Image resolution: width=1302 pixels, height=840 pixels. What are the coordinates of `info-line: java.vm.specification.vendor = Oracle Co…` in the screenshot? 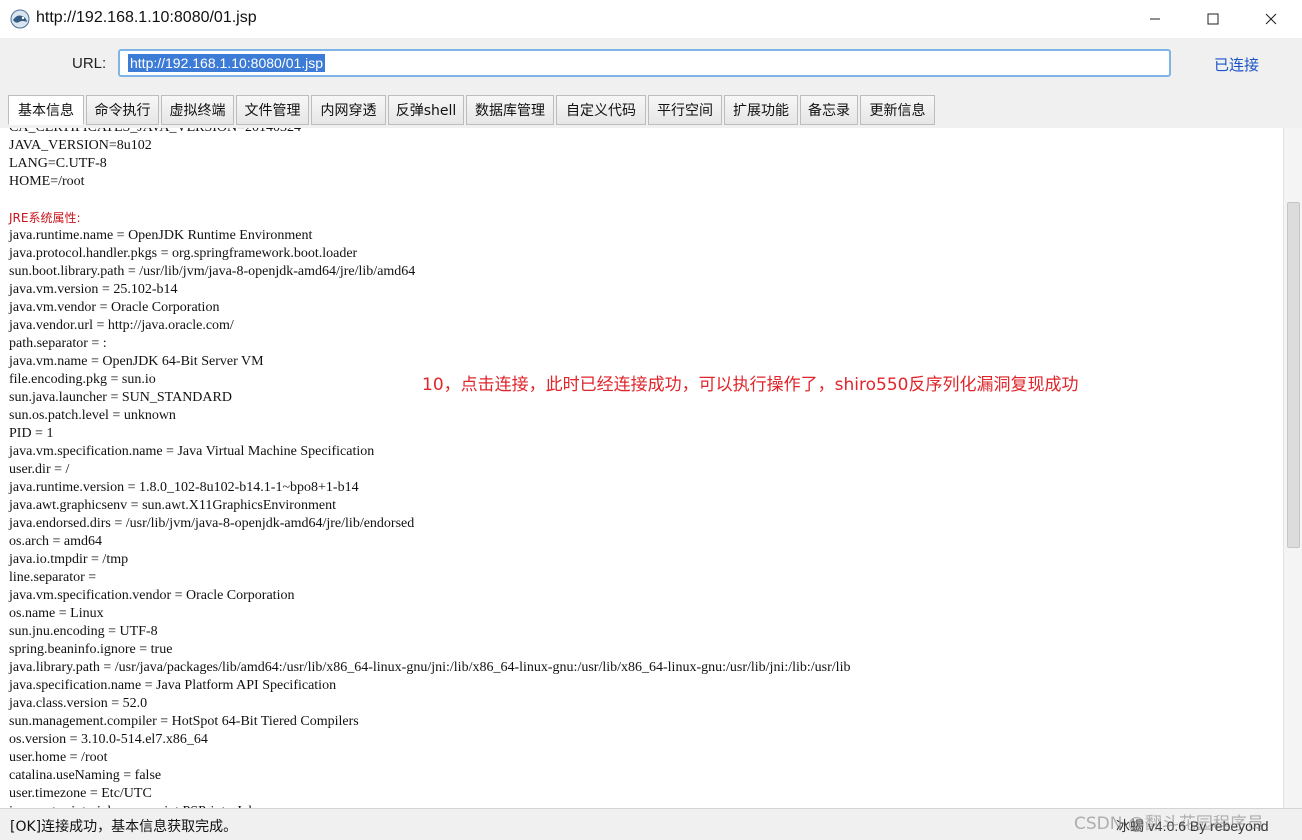 It's located at (152, 595).